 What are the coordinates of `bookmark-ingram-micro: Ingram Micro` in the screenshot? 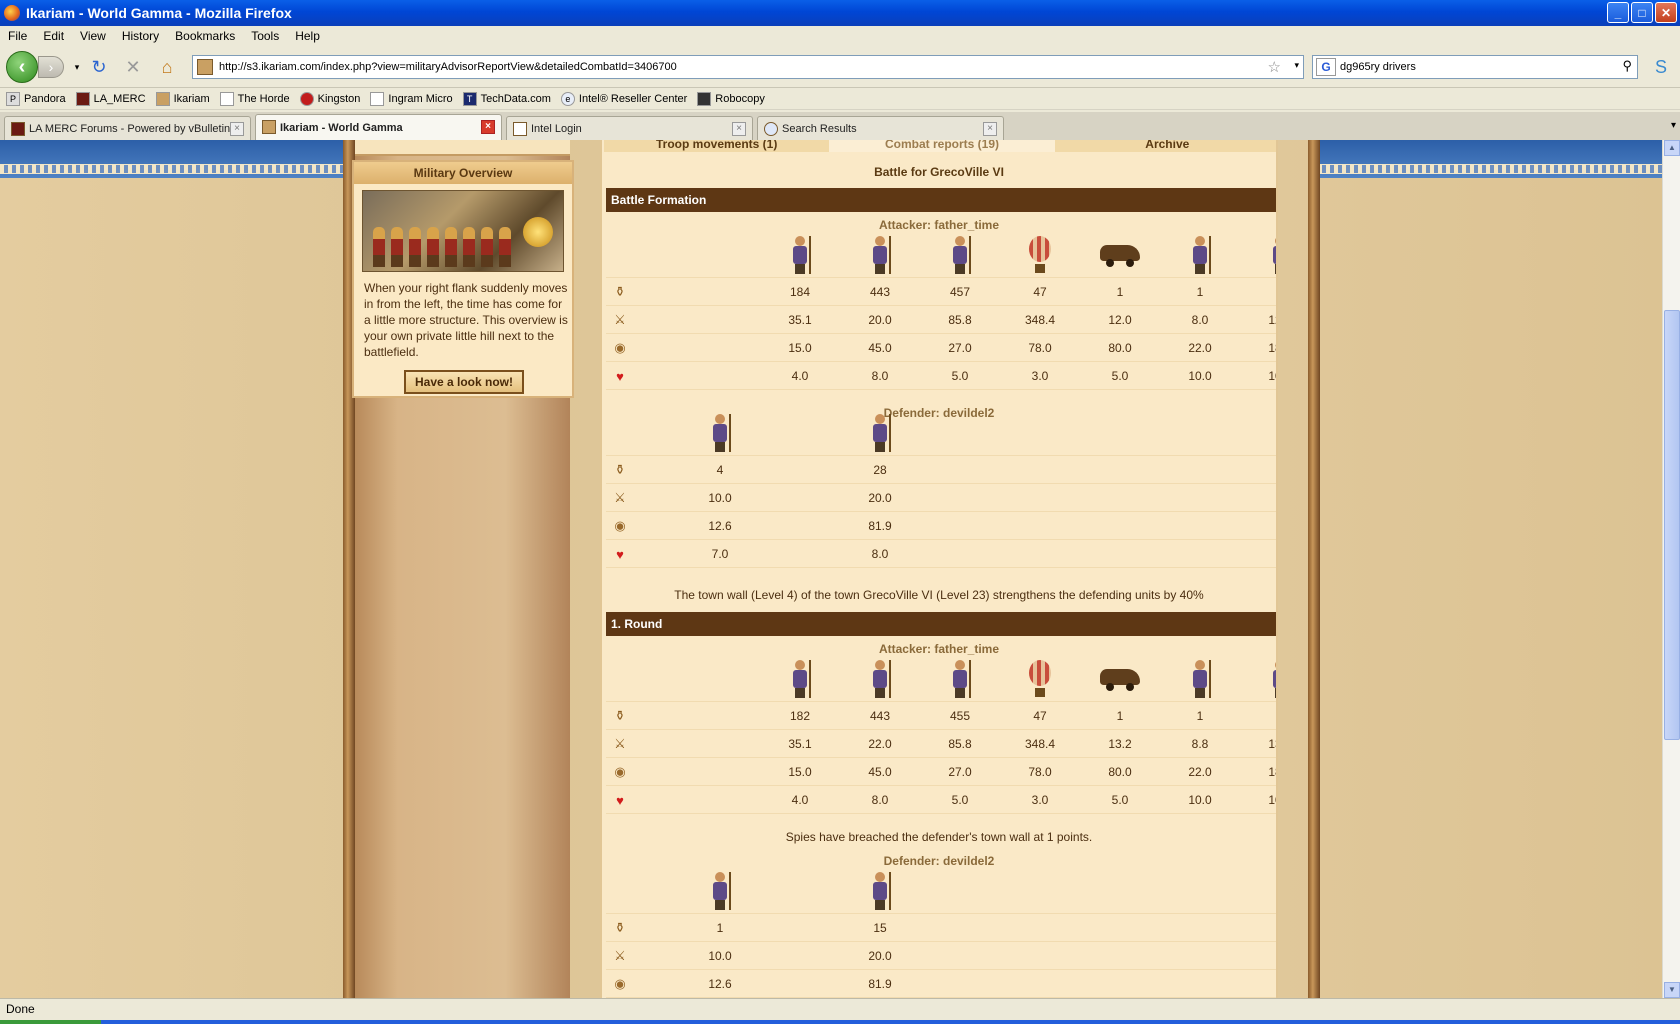 It's located at (411, 98).